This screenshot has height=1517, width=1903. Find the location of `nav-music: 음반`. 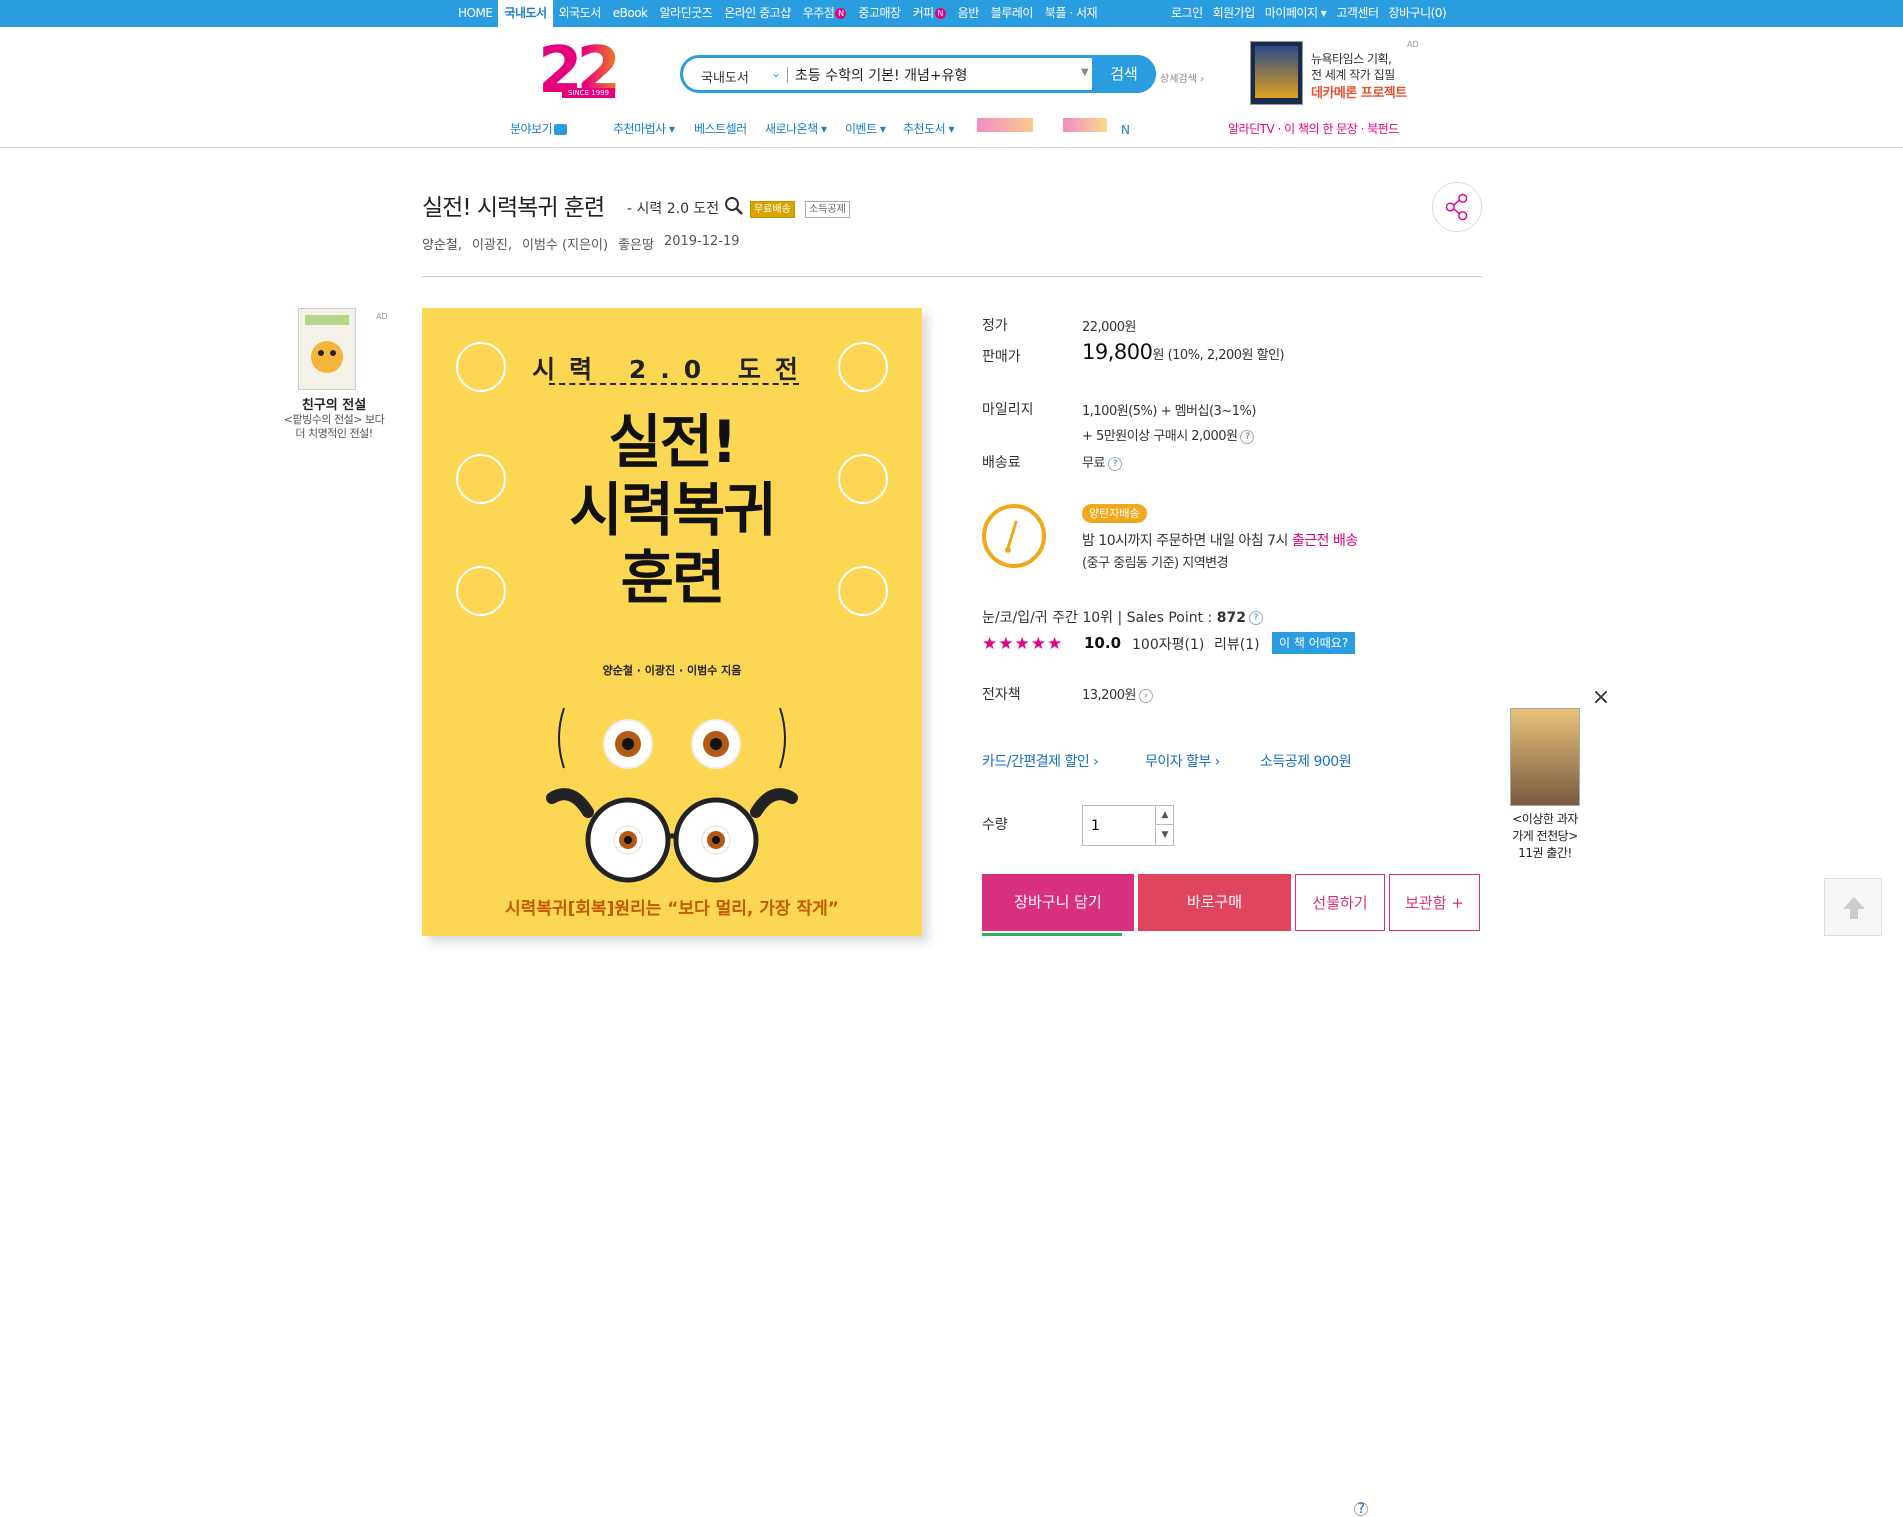

nav-music: 음반 is located at coordinates (968, 13).